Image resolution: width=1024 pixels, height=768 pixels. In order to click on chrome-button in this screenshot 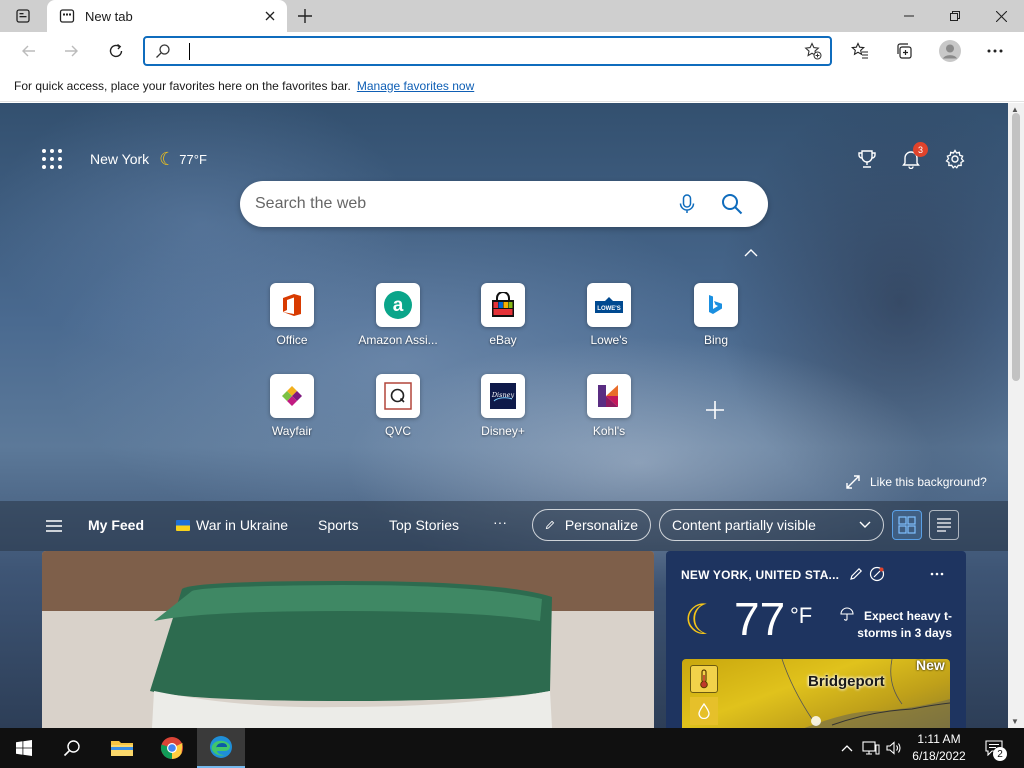, I will do `click(172, 748)`.